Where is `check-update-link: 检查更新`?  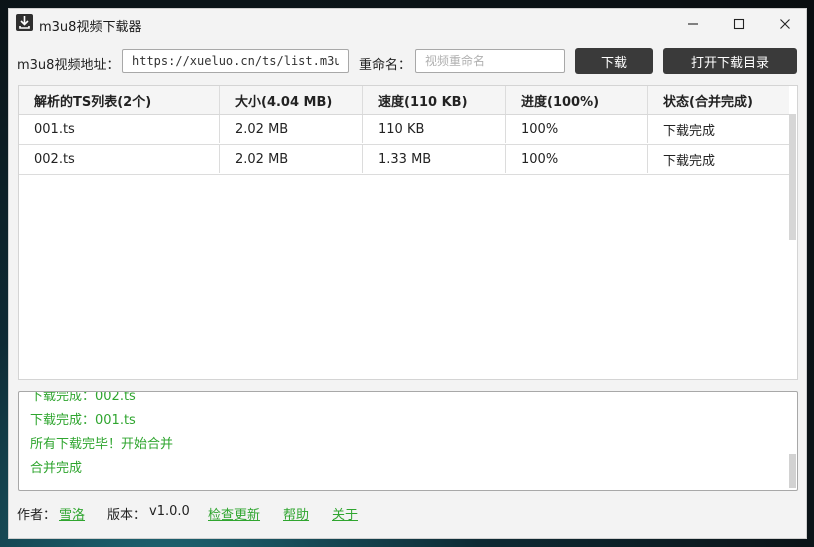 check-update-link: 检查更新 is located at coordinates (234, 513).